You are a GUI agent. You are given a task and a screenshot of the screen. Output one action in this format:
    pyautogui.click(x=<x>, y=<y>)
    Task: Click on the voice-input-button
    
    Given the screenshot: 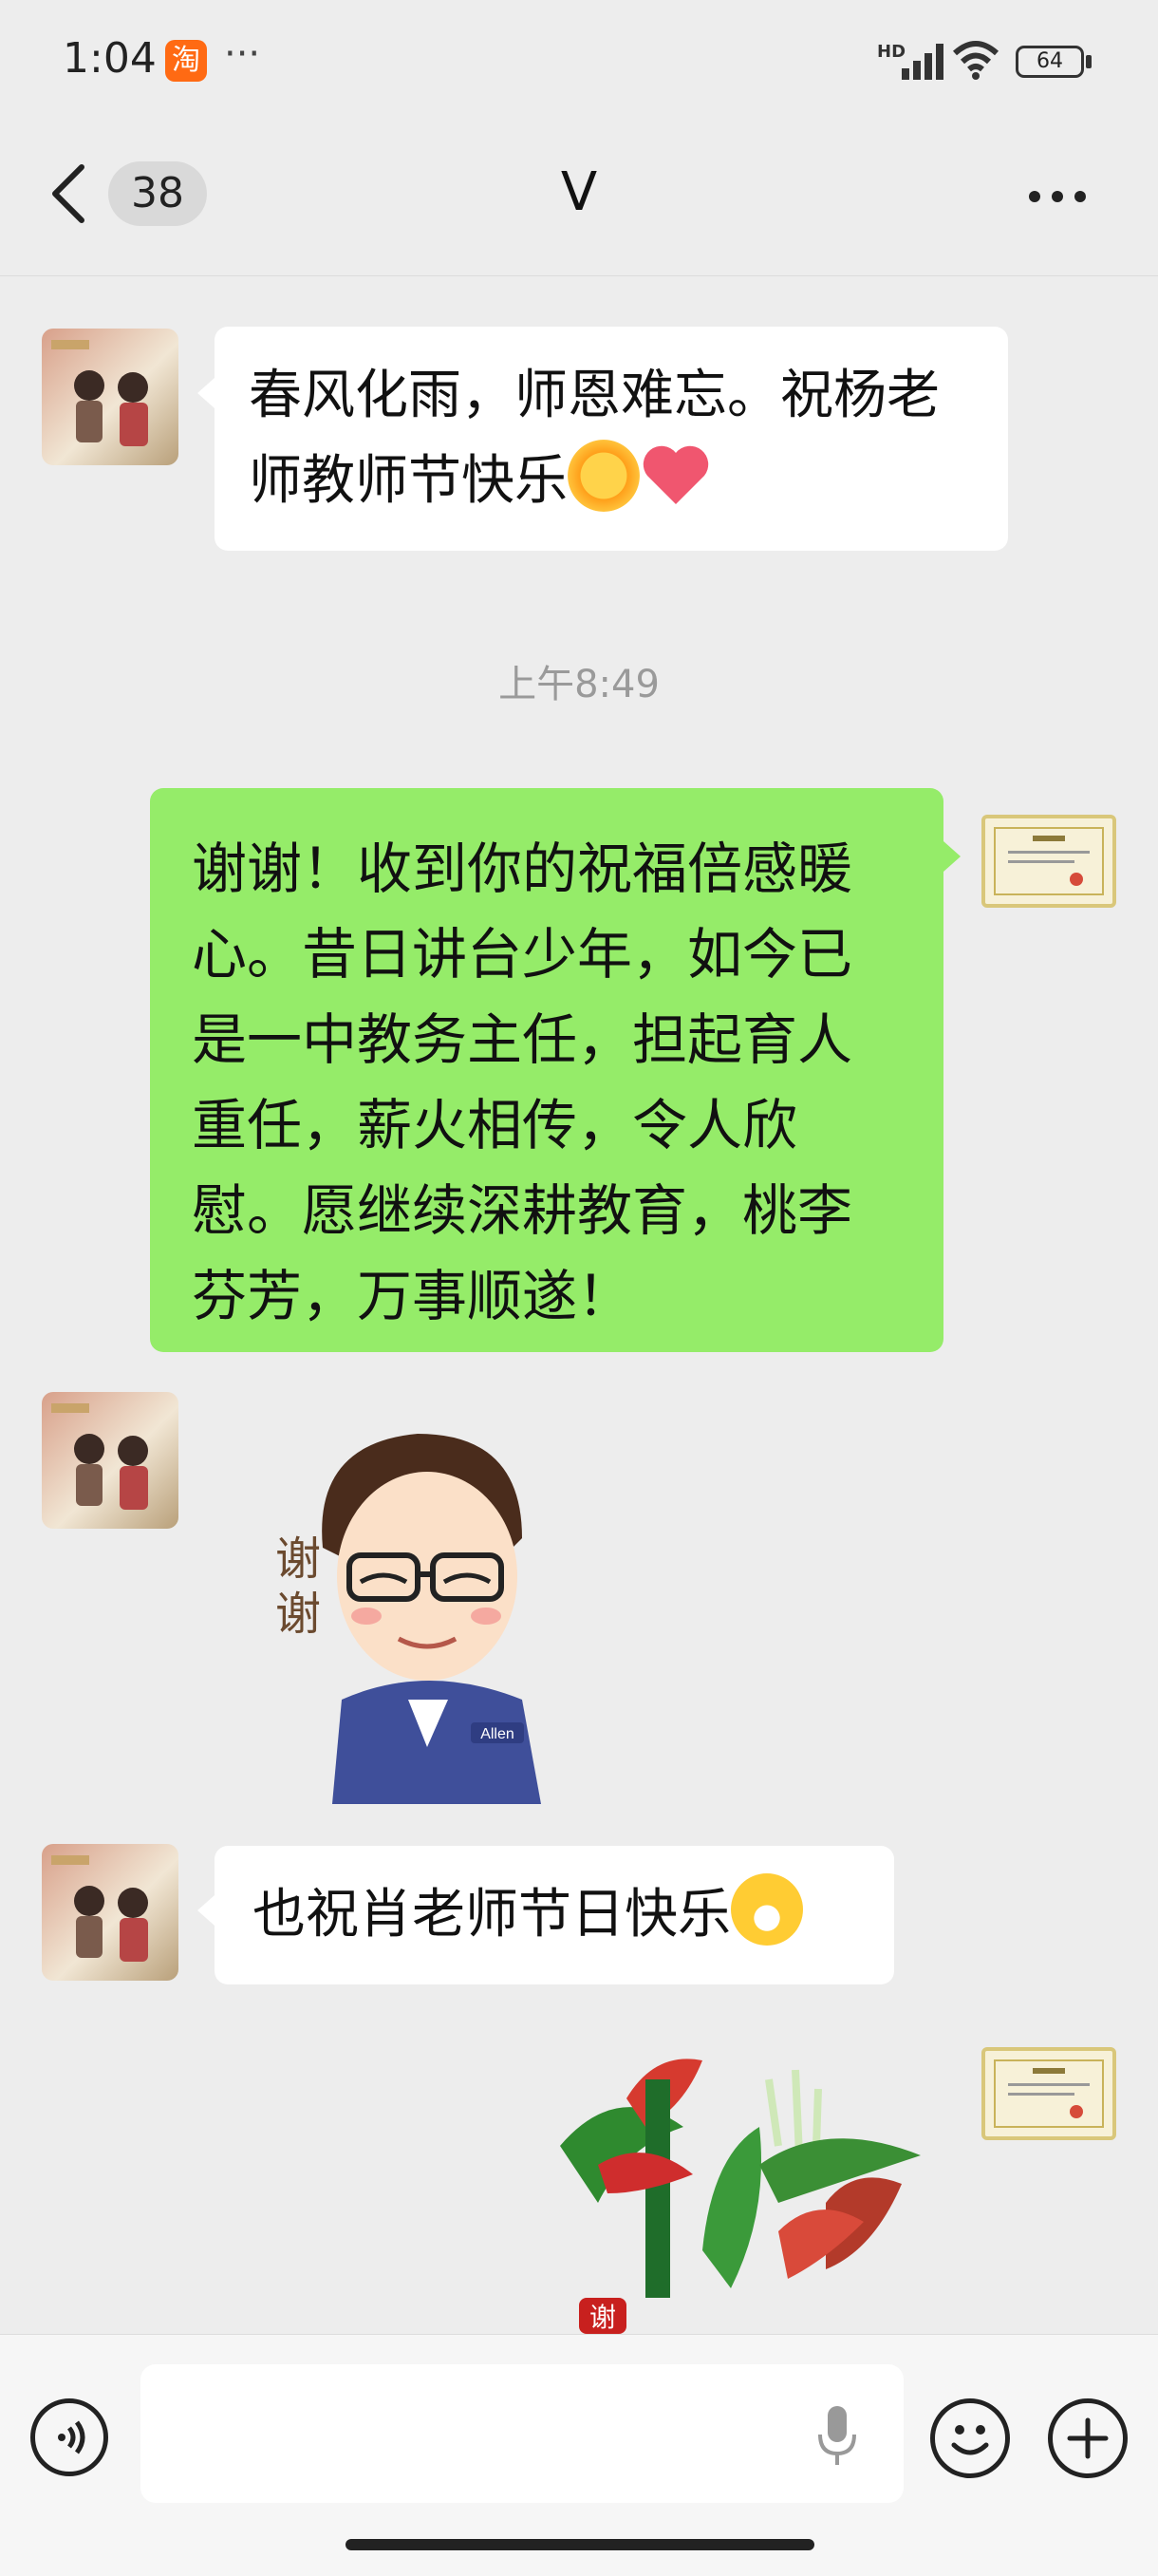 What is the action you would take?
    pyautogui.click(x=69, y=2437)
    